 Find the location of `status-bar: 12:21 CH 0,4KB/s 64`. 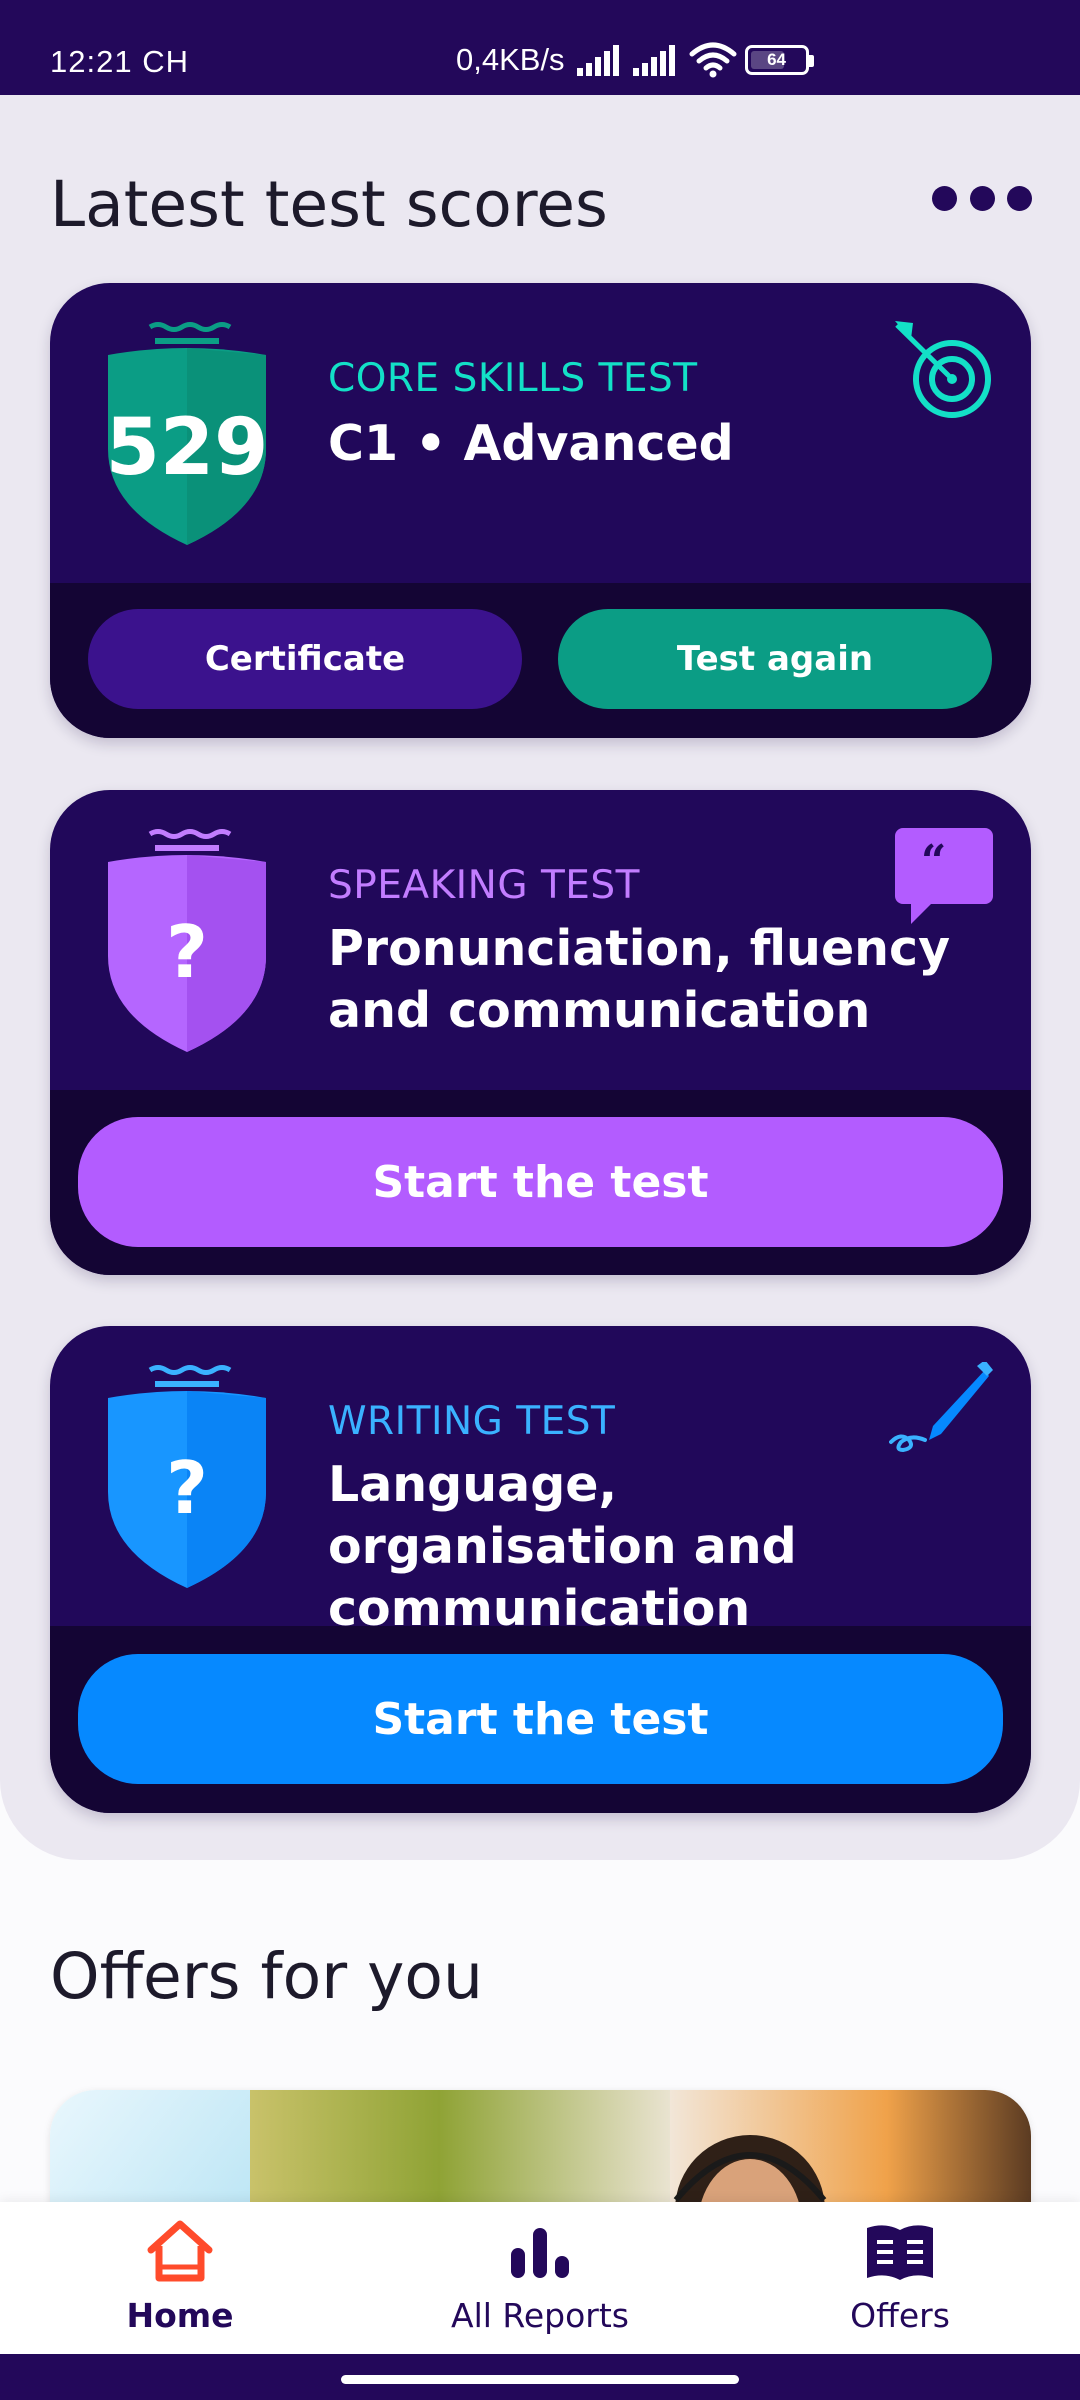

status-bar: 12:21 CH 0,4KB/s 64 is located at coordinates (540, 47).